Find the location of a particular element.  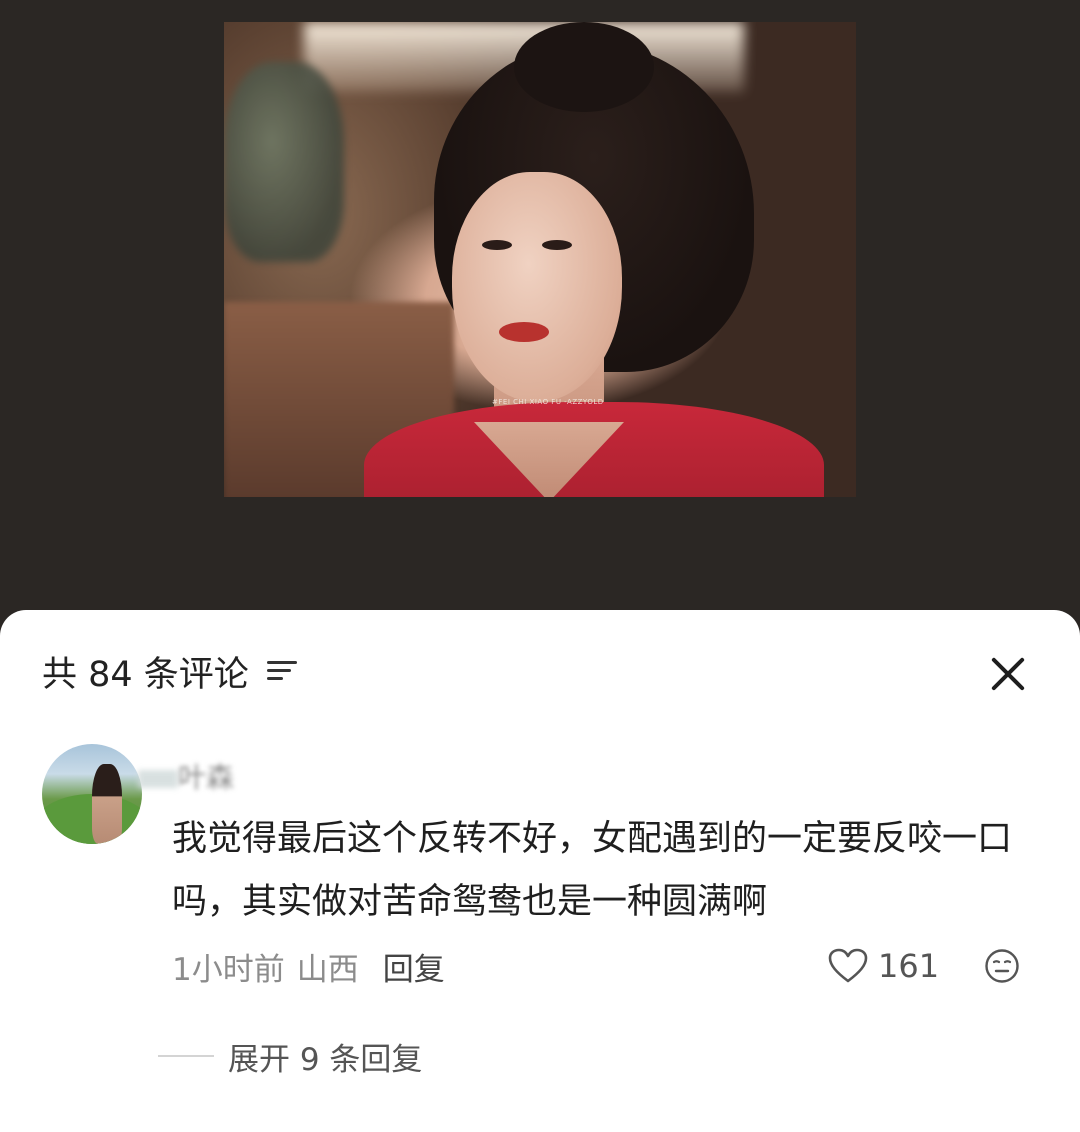

comment-location: 山西 is located at coordinates (327, 969).